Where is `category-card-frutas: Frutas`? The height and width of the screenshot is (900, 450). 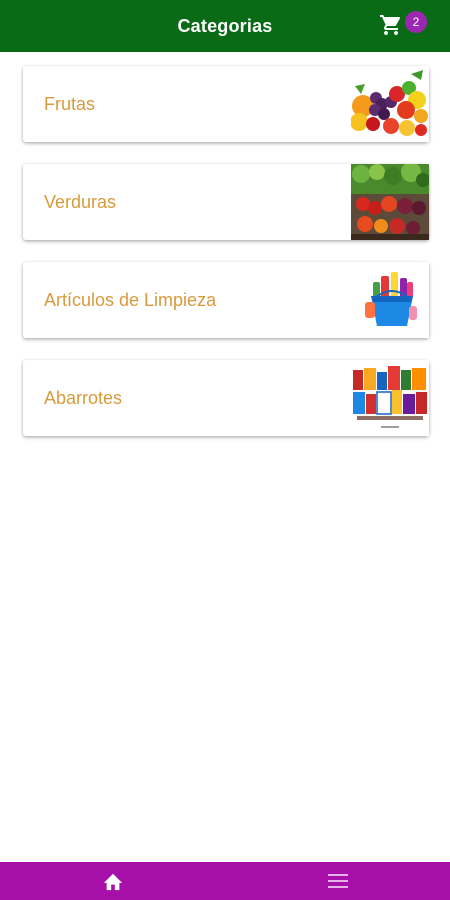 category-card-frutas: Frutas is located at coordinates (226, 104).